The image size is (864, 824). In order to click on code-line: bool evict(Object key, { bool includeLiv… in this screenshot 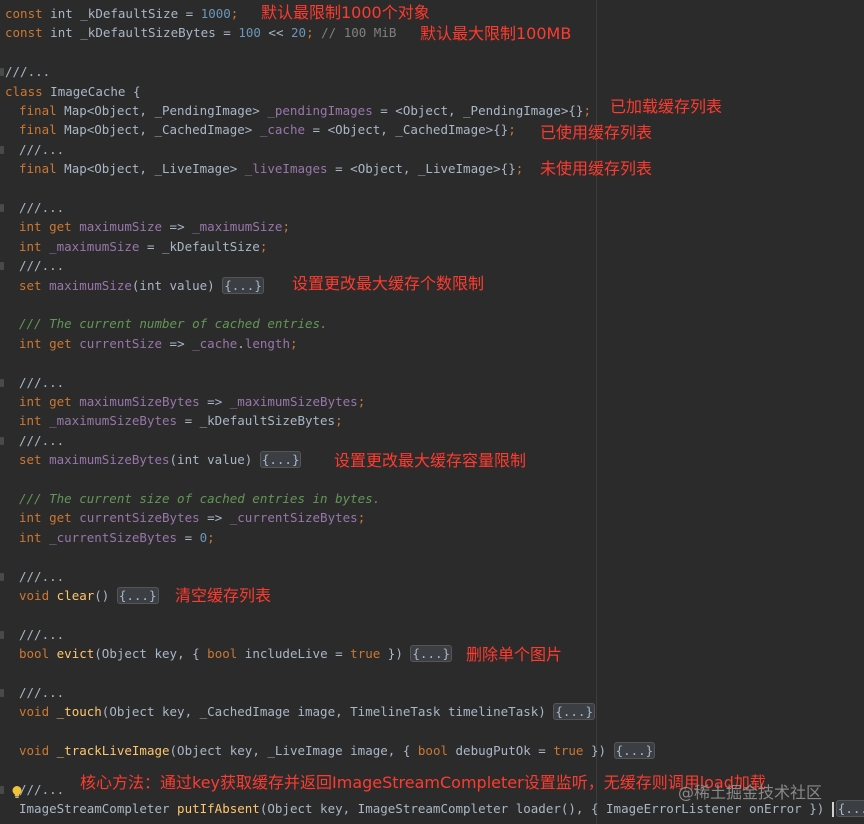, I will do `click(432, 653)`.